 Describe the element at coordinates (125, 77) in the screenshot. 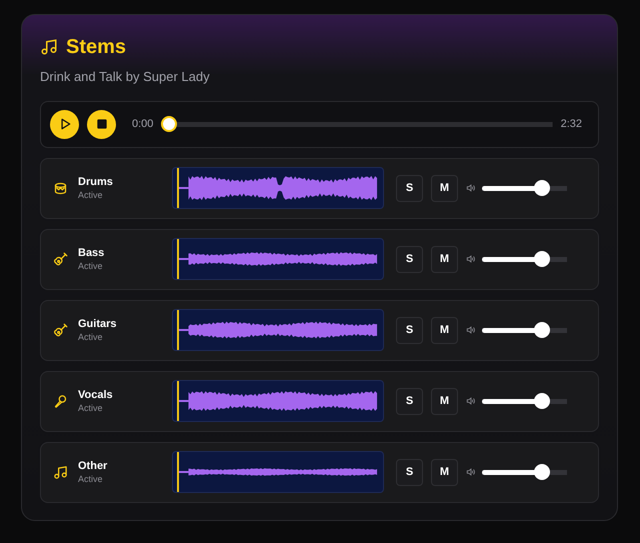

I see `song-subtitle: Drink and Talk by Super Lady` at that location.